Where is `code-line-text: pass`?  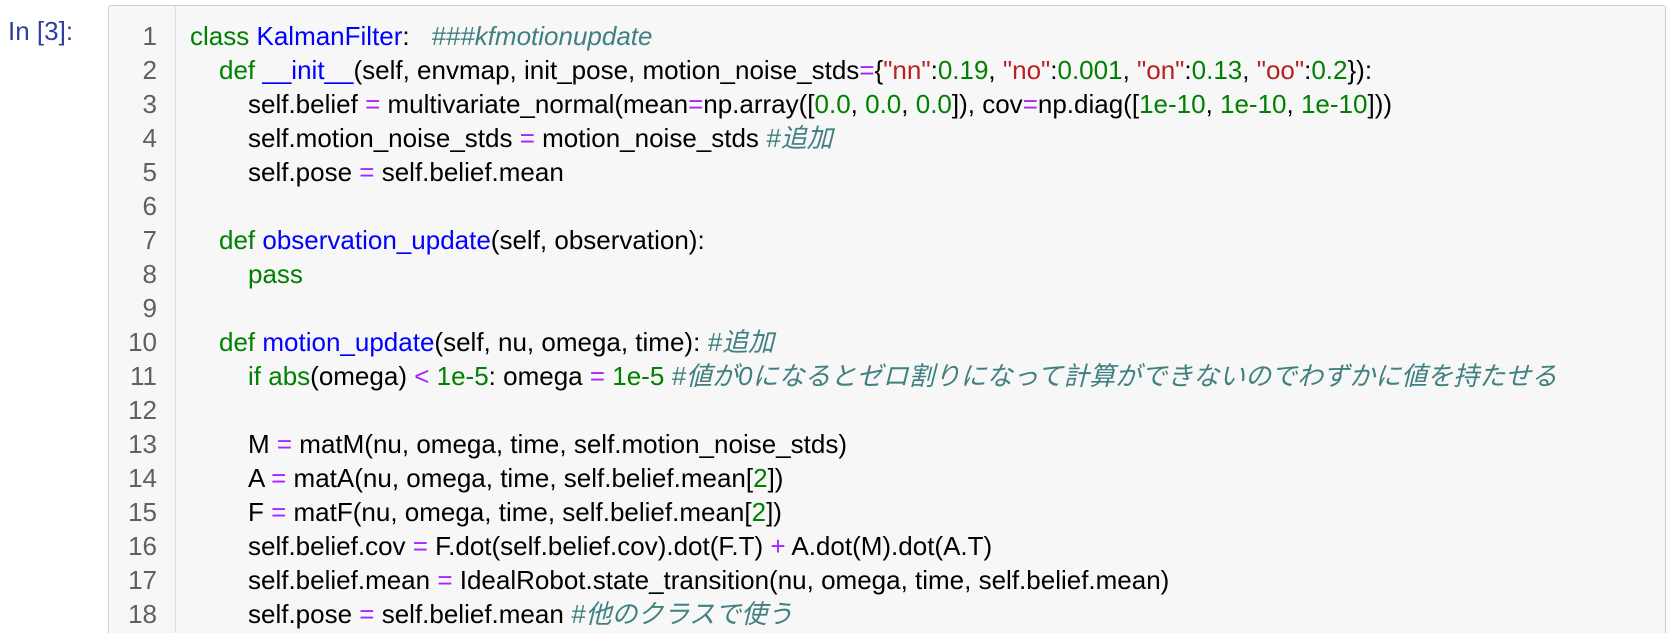 code-line-text: pass is located at coordinates (275, 274).